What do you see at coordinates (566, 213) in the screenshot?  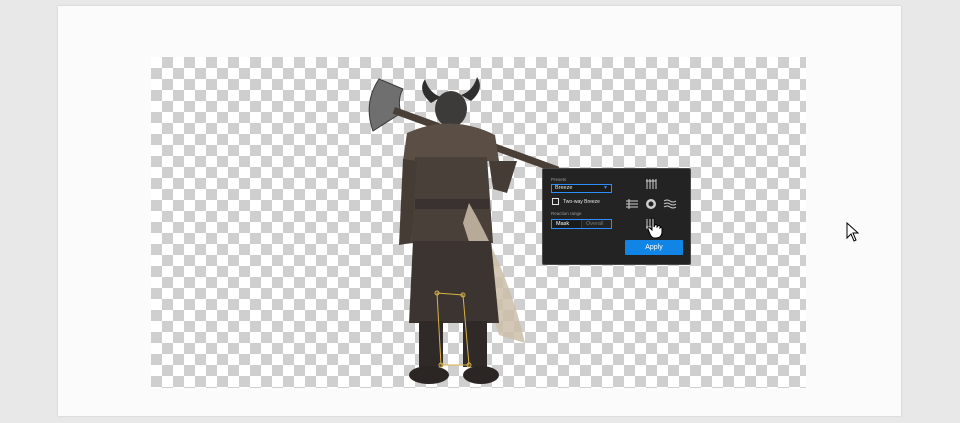 I see `reaction-range-label: Reaction range` at bounding box center [566, 213].